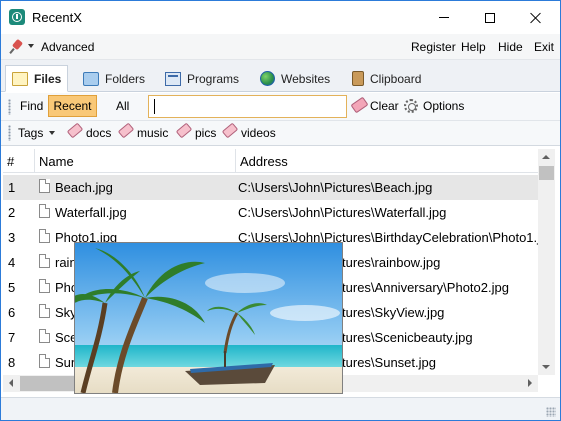 The width and height of the screenshot is (561, 421). What do you see at coordinates (546, 157) in the screenshot?
I see `scroll-up-icon` at bounding box center [546, 157].